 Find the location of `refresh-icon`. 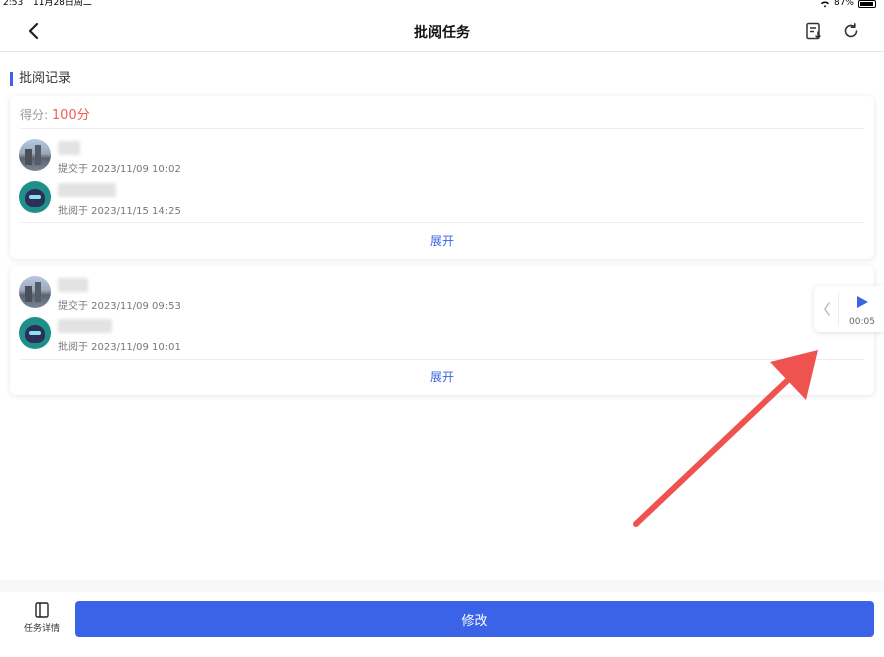

refresh-icon is located at coordinates (851, 30).